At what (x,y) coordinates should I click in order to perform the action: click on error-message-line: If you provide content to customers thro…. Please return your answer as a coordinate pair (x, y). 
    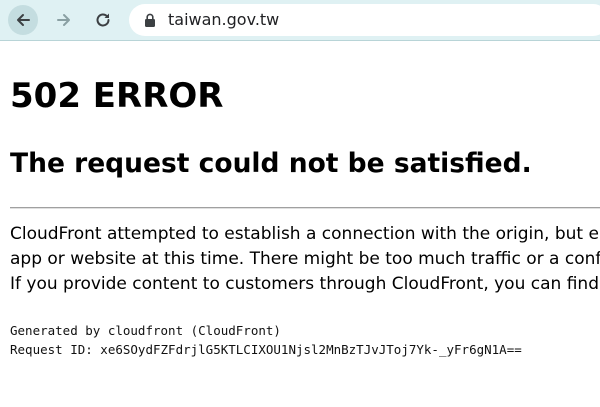
    Looking at the image, I should click on (305, 284).